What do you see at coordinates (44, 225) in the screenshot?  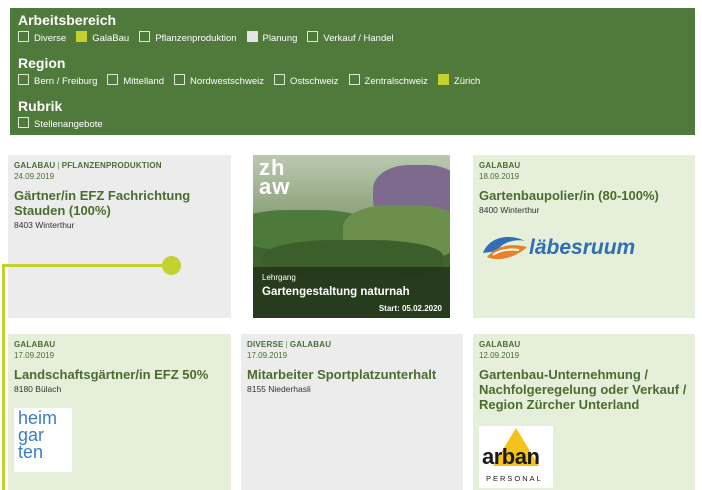 I see `card-location: 8403 Winterthur` at bounding box center [44, 225].